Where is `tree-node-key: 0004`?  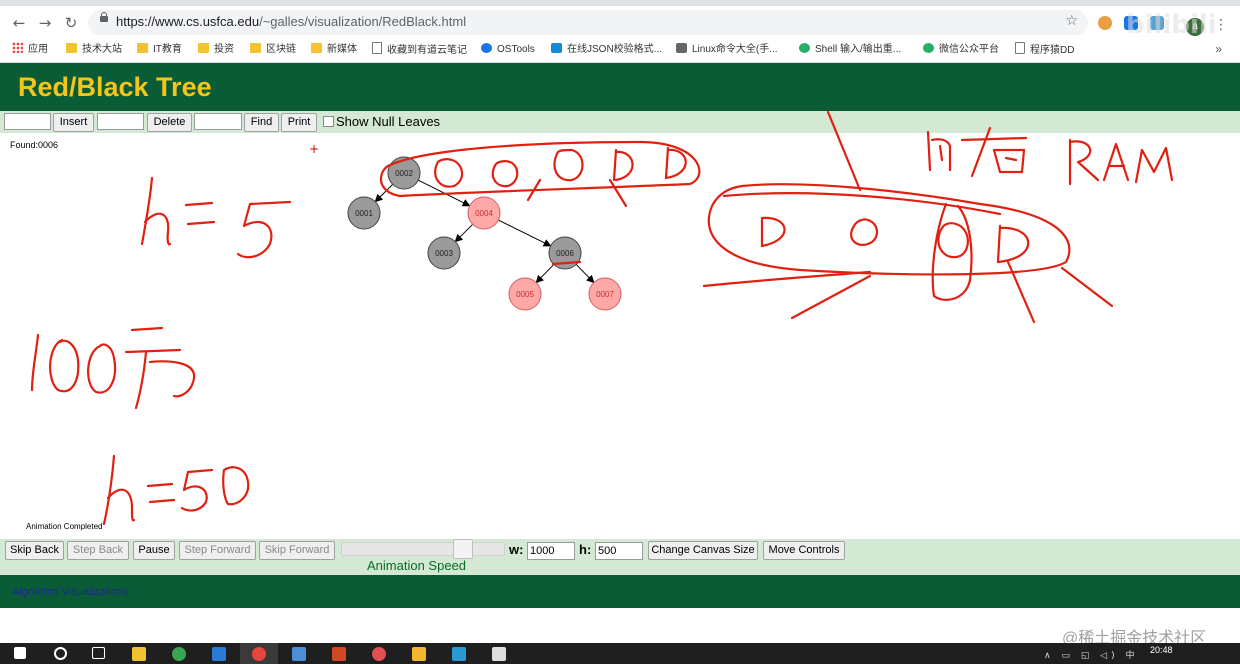
tree-node-key: 0004 is located at coordinates (484, 213).